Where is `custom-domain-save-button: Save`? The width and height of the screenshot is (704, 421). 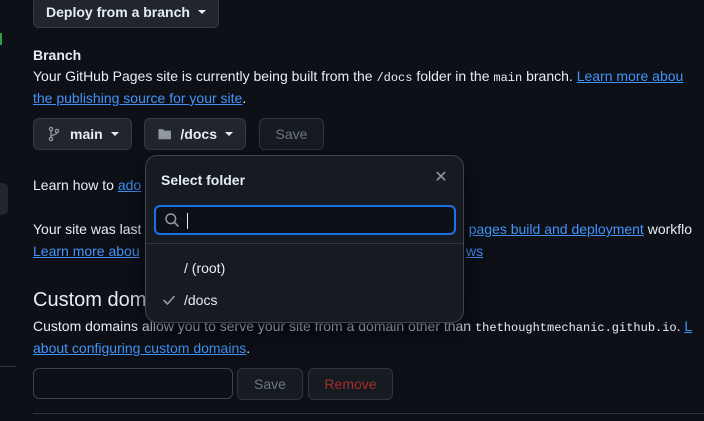
custom-domain-save-button: Save is located at coordinates (270, 384).